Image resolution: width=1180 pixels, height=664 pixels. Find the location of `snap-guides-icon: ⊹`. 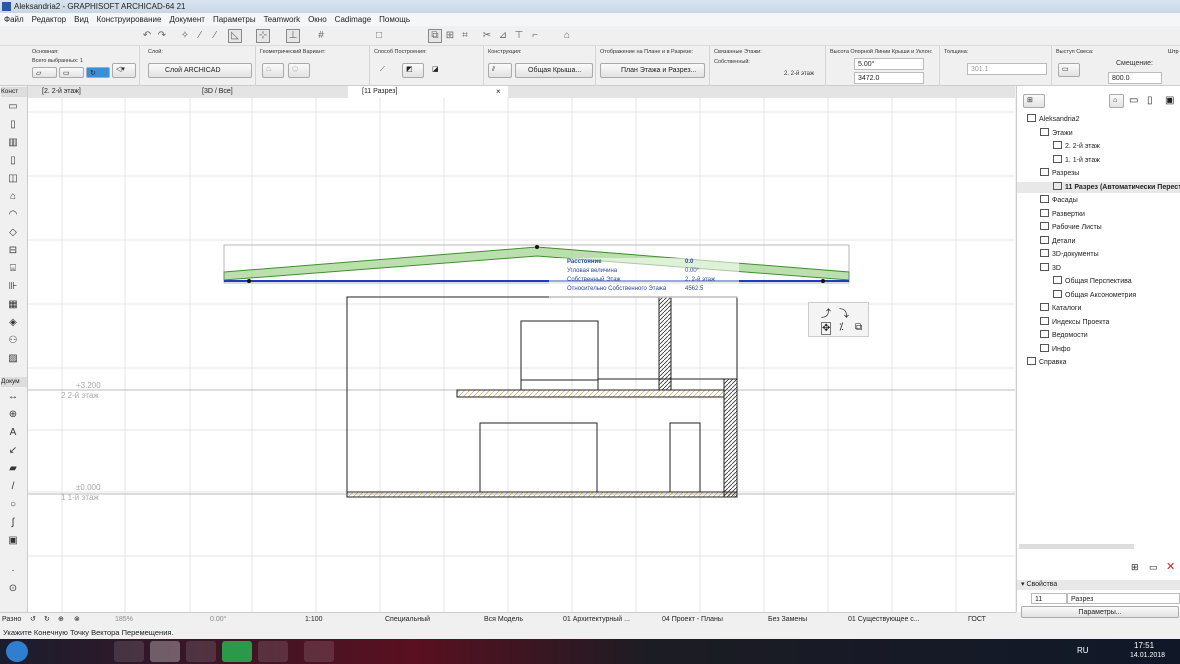

snap-guides-icon: ⊹ is located at coordinates (263, 36).